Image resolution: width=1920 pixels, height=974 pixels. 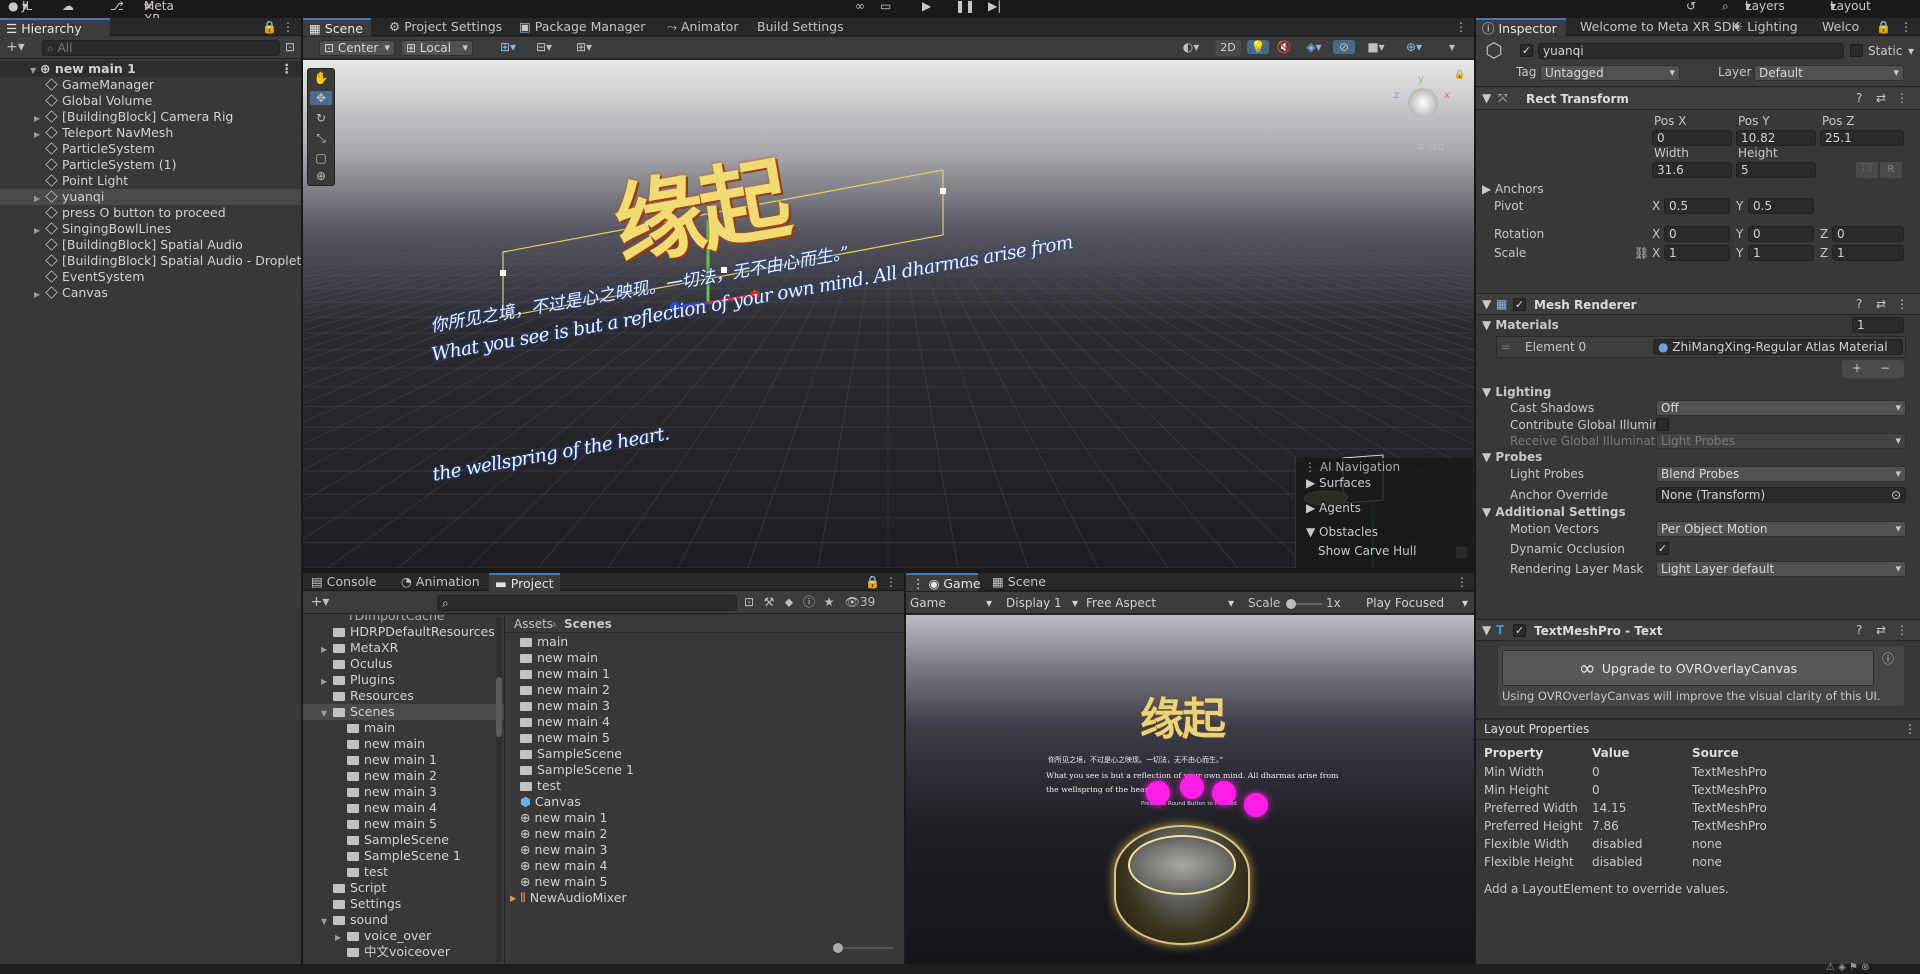 I want to click on scale-z-input: 1, so click(x=1868, y=253).